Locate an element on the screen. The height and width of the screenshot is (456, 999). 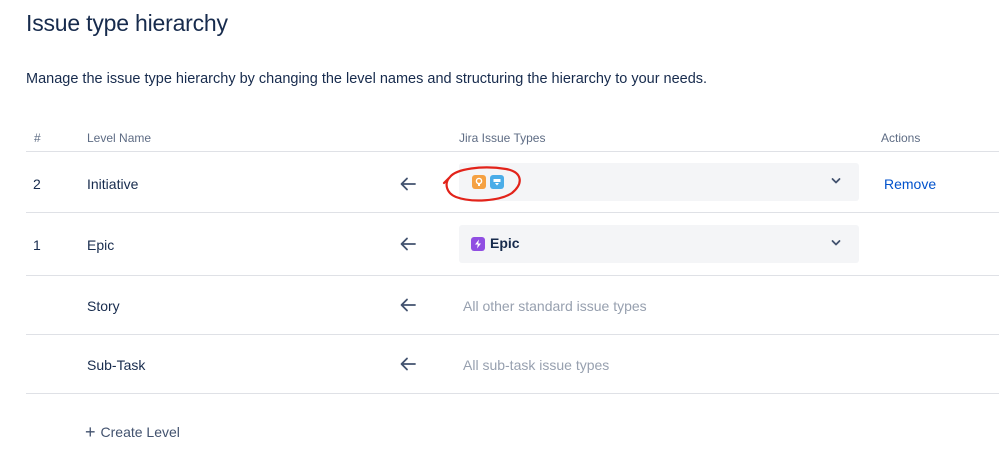
page-title: Issue type hierarchy is located at coordinates (127, 23).